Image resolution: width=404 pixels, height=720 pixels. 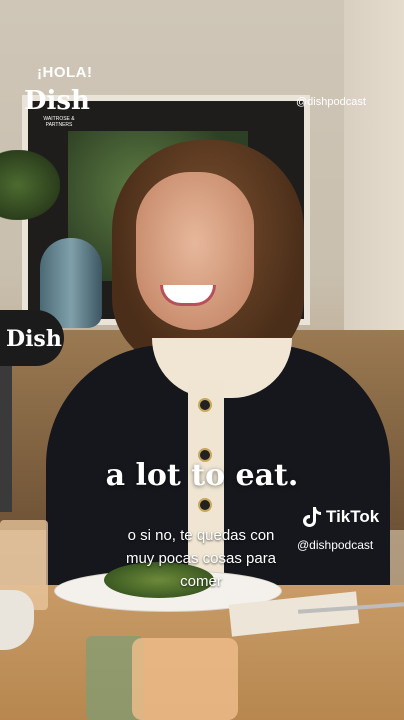 I want to click on tiktok-name: TikTok, so click(x=353, y=516).